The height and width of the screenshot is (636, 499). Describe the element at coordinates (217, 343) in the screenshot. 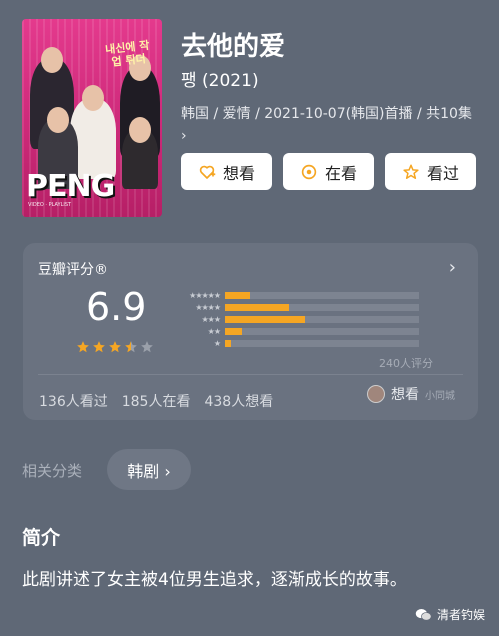

I see `rating-bar-label: ★` at that location.